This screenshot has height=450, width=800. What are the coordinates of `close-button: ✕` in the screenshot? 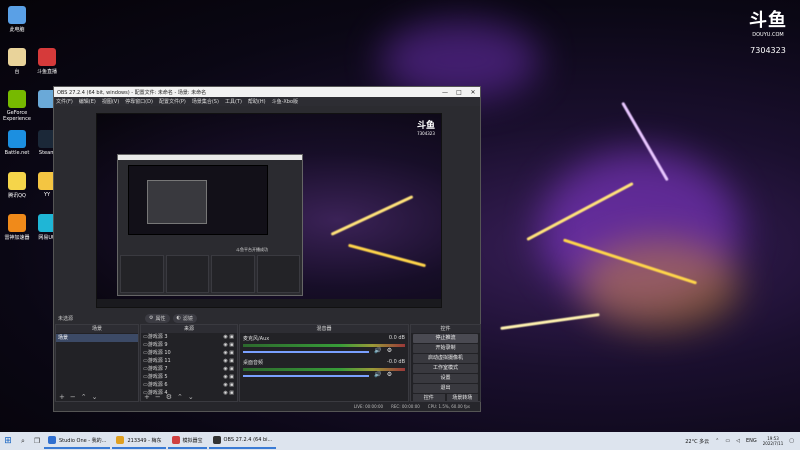 It's located at (473, 92).